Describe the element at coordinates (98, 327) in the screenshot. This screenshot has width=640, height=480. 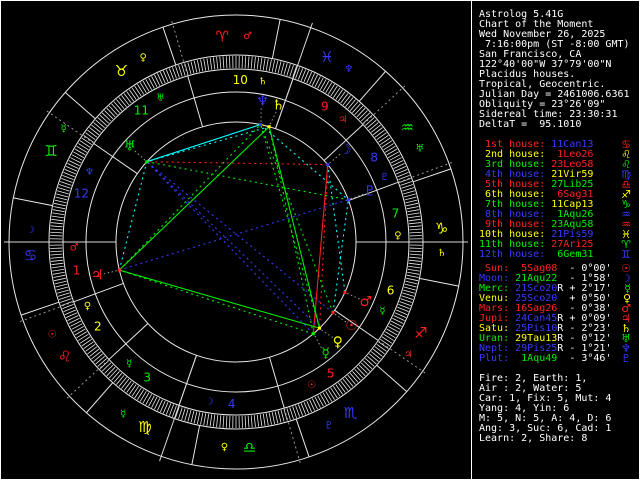
I see `house-number-2: 2` at that location.